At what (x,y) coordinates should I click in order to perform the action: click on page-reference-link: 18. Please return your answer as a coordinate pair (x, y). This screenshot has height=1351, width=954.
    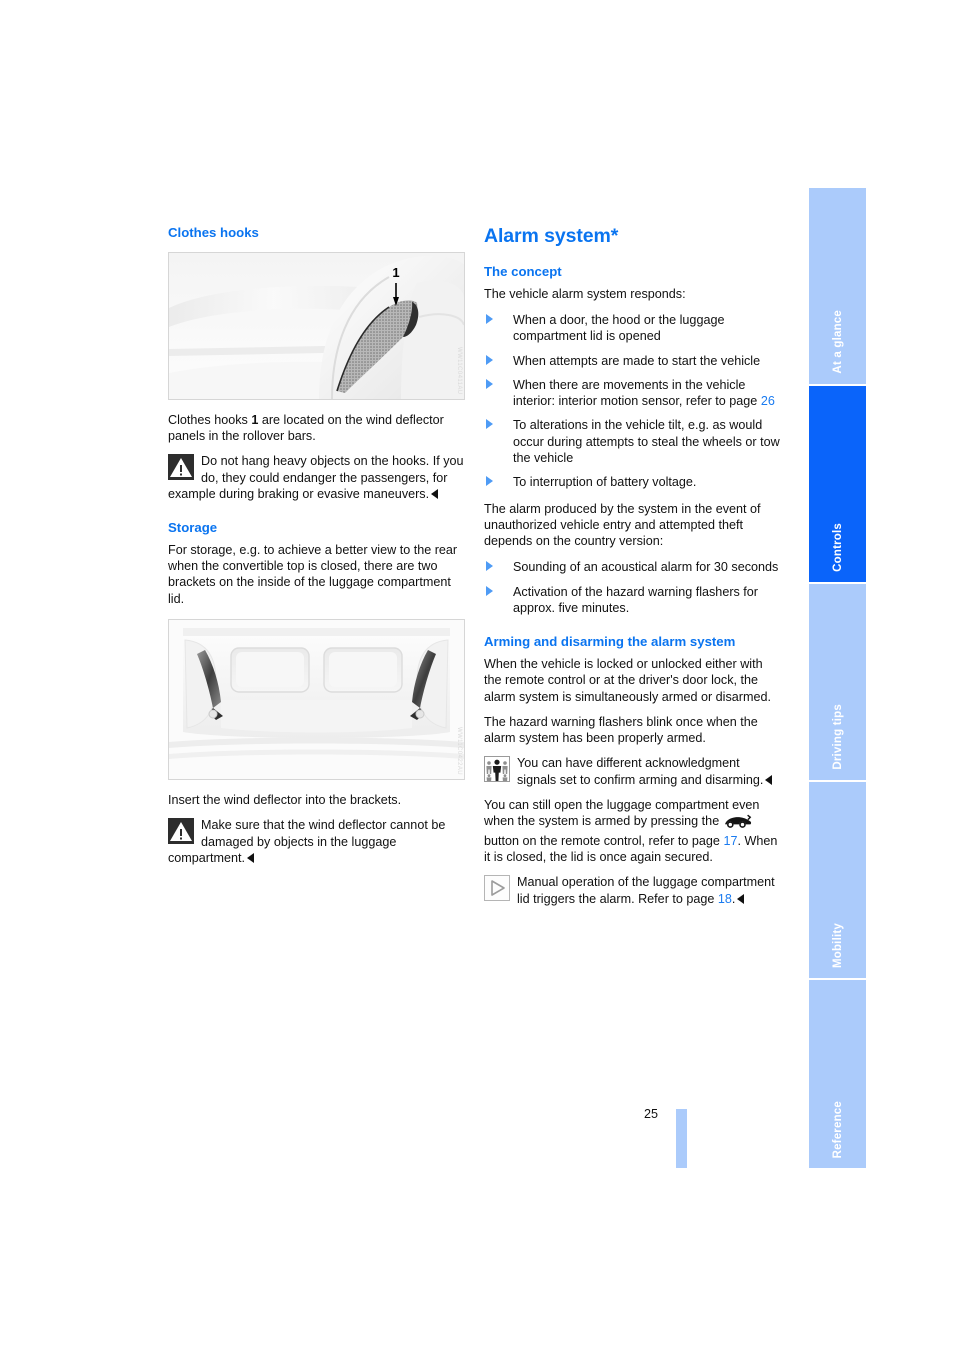
    Looking at the image, I should click on (725, 899).